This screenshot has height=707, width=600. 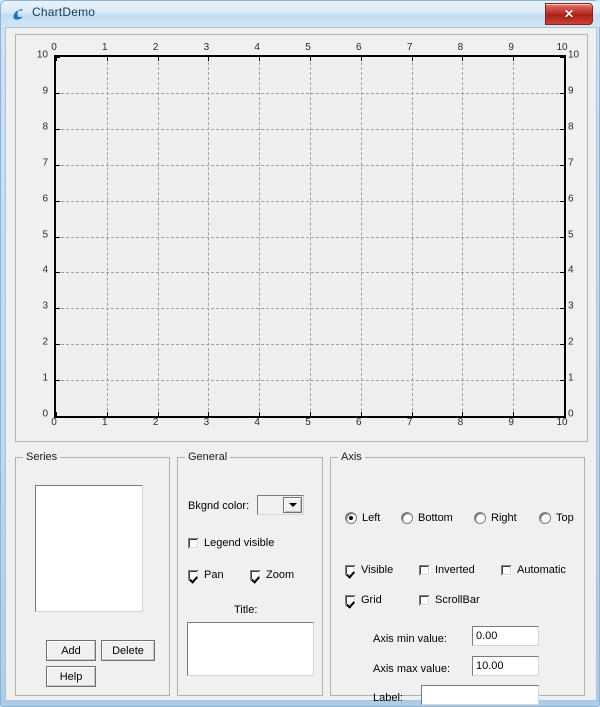 I want to click on chart-title-input, so click(x=250, y=649).